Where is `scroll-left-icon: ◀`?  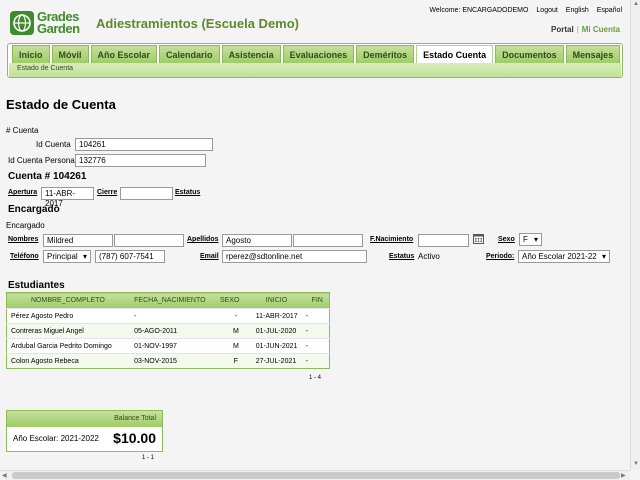
scroll-left-icon: ◀ is located at coordinates (4, 475).